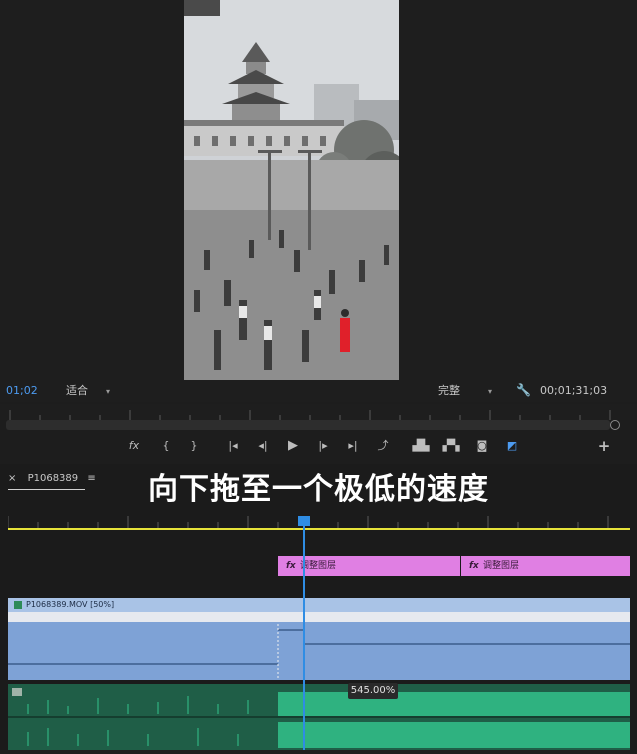 The width and height of the screenshot is (637, 754). Describe the element at coordinates (451, 446) in the screenshot. I see `extract-icon: ▞▚` at that location.